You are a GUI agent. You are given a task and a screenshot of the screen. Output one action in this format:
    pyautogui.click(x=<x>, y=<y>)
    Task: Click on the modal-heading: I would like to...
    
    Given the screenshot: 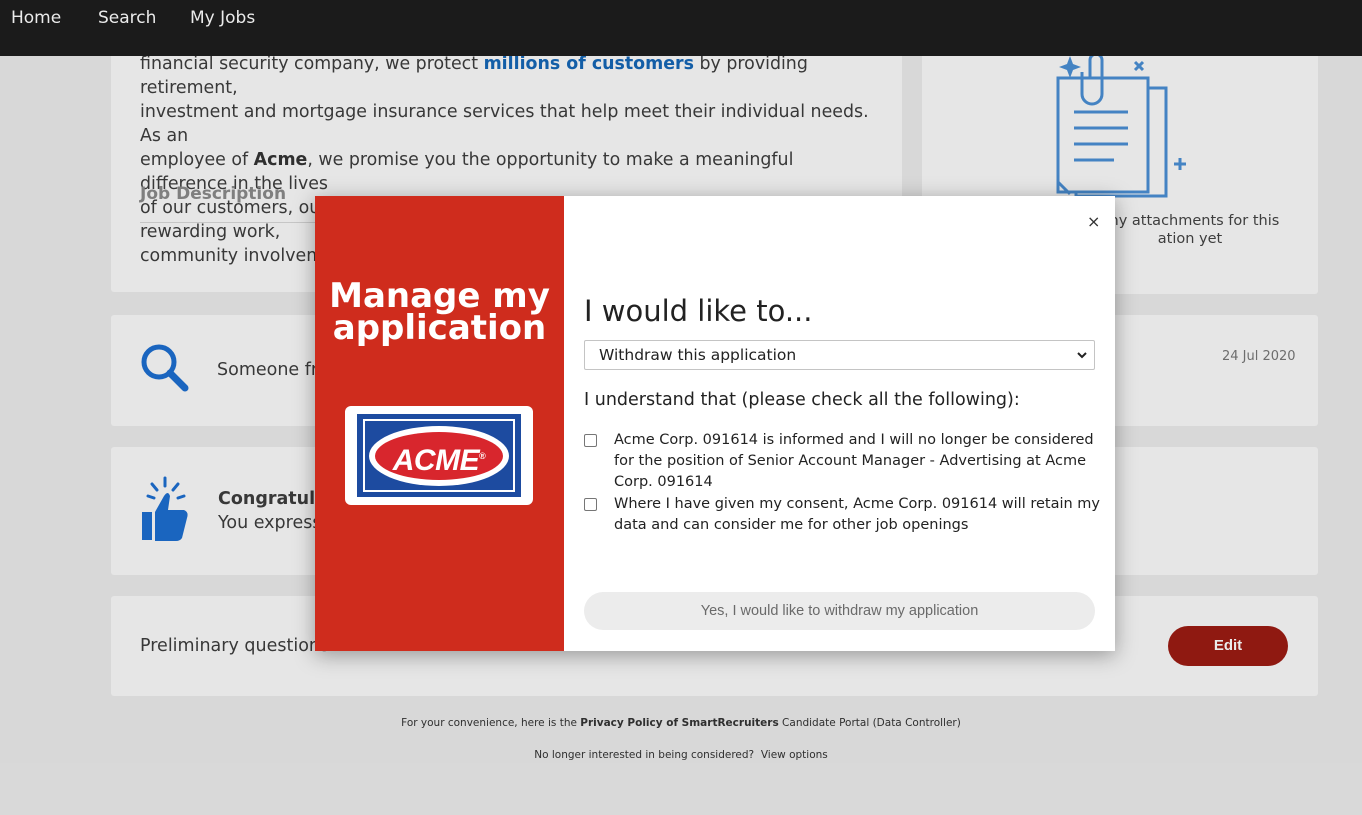 What is the action you would take?
    pyautogui.click(x=698, y=311)
    